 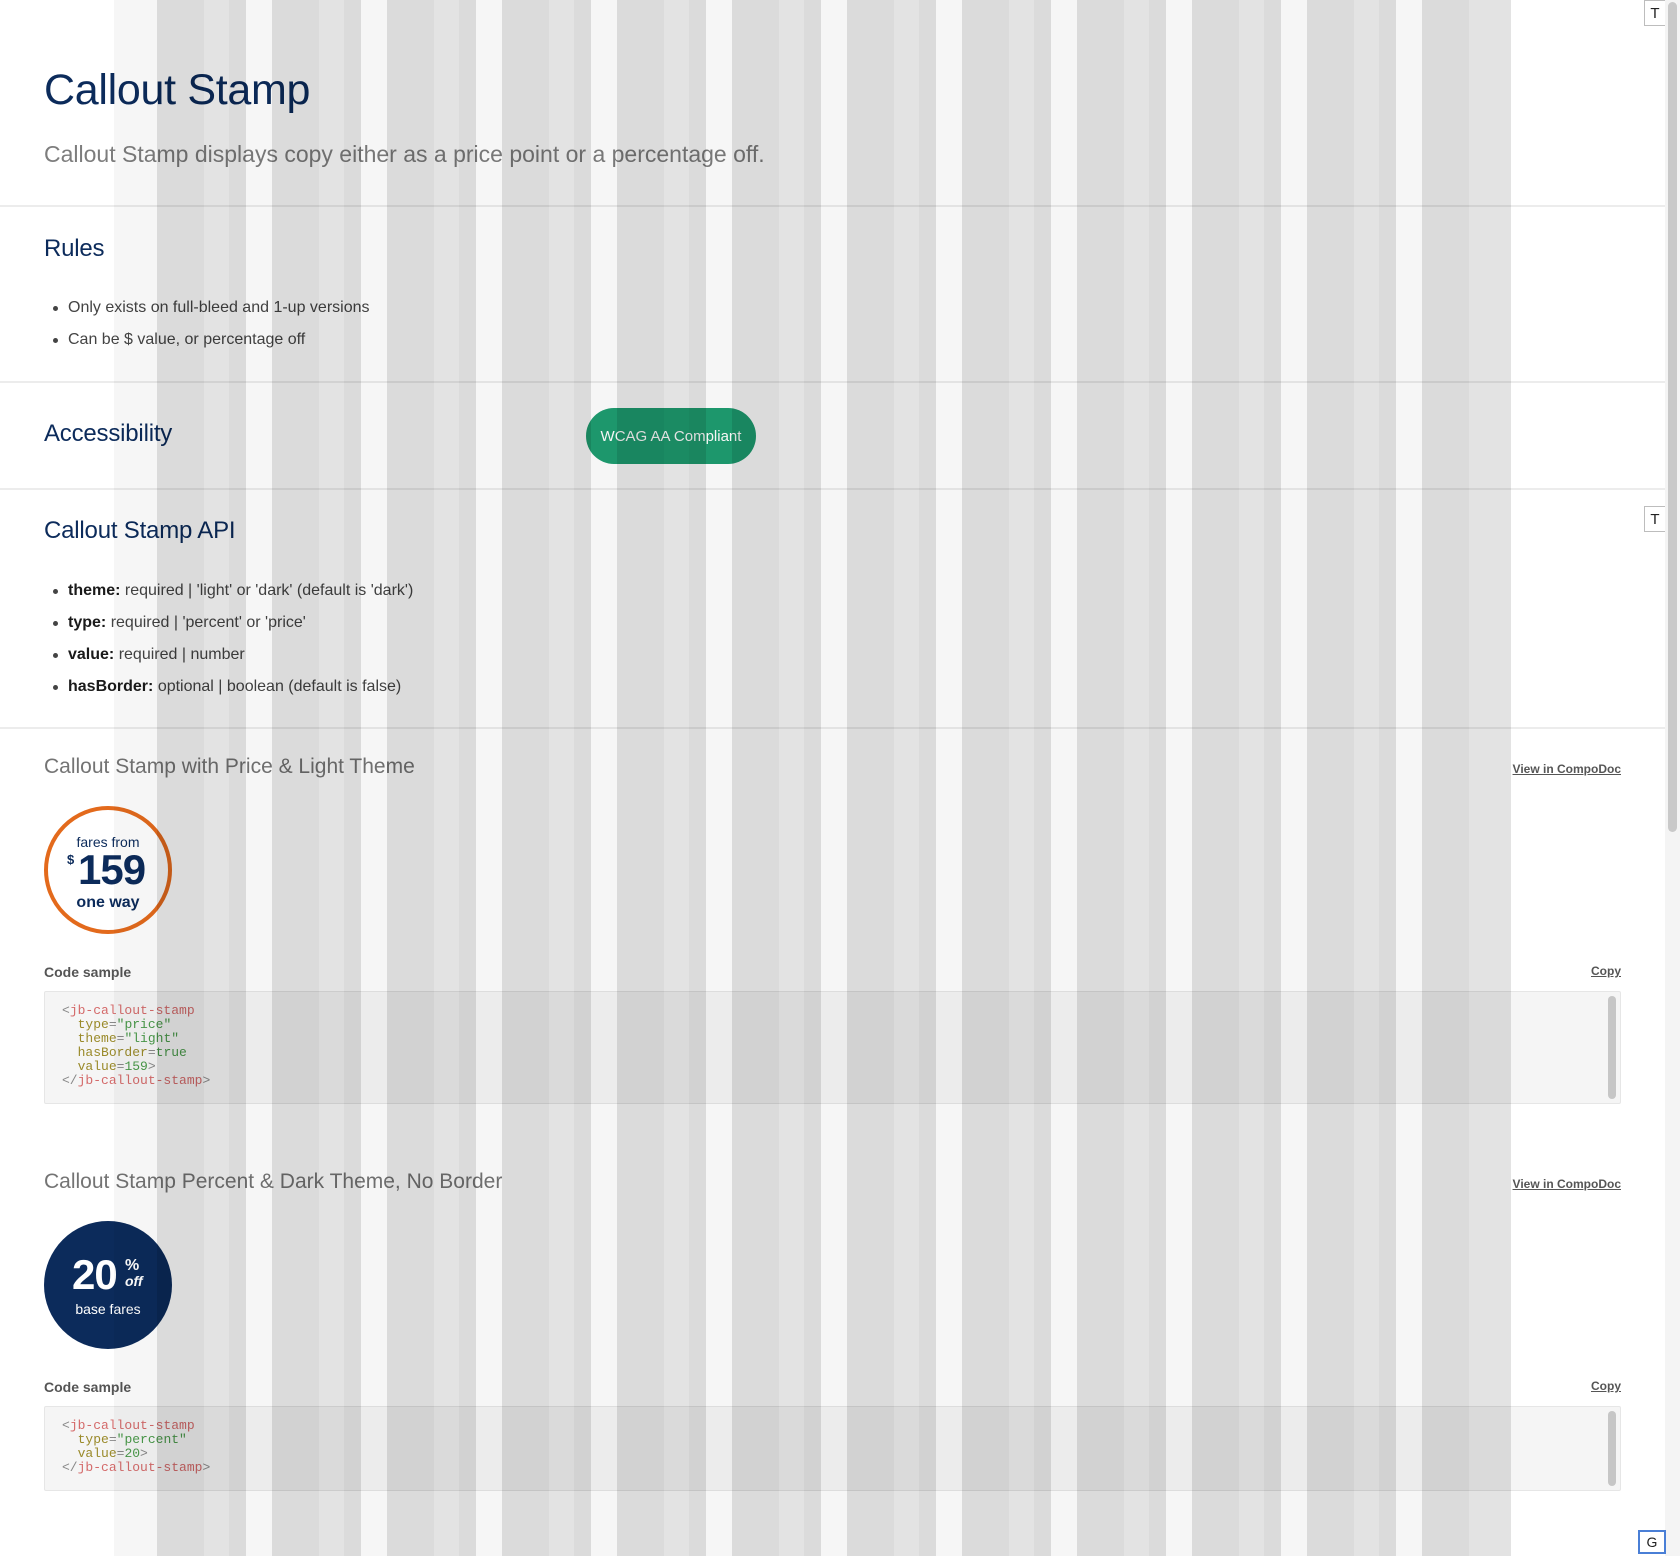 I want to click on stamp-value-row: $ 159, so click(x=108, y=869).